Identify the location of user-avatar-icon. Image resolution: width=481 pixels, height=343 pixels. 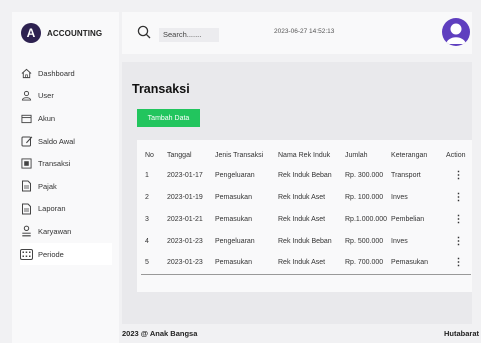
(456, 33).